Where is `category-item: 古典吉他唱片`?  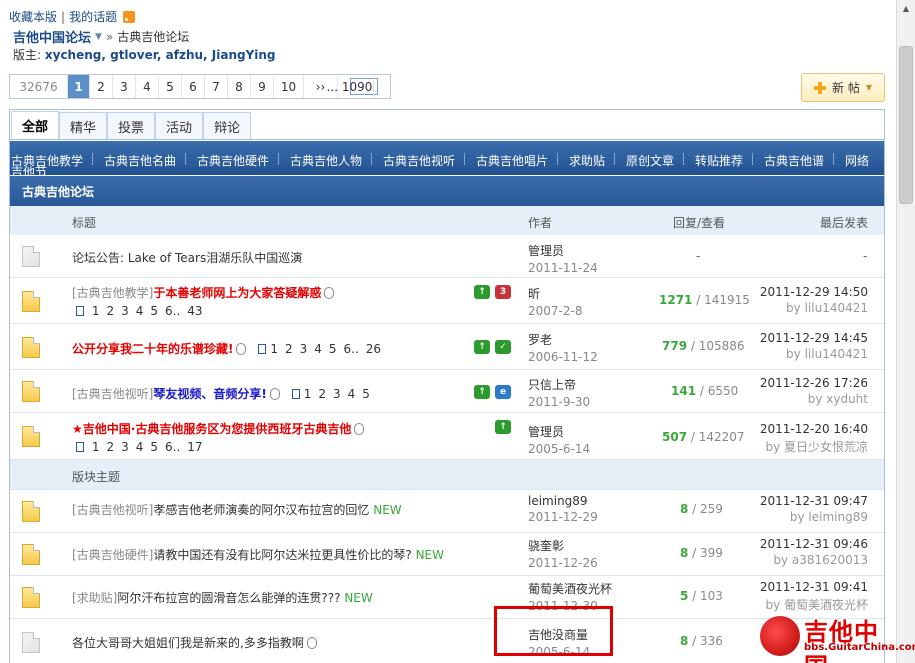
category-item: 古典吉他唱片 is located at coordinates (512, 160).